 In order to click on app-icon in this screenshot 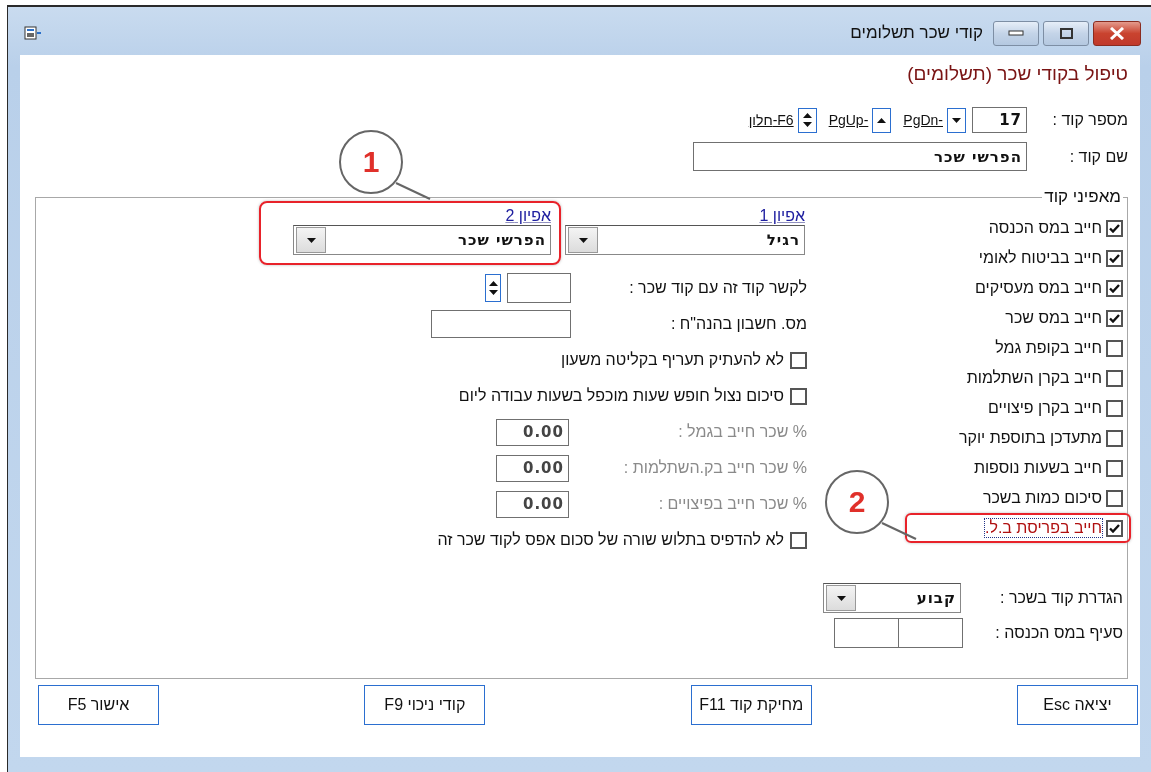, I will do `click(33, 33)`.